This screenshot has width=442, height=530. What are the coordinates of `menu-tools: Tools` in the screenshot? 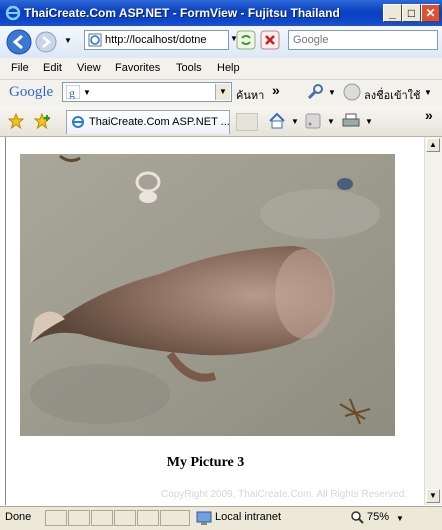 It's located at (189, 68).